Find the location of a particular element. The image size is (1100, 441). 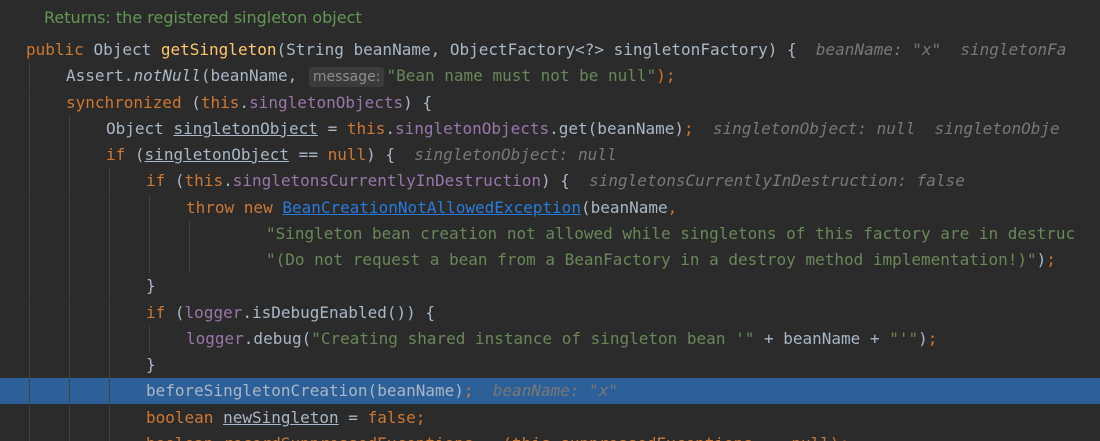

code-token: } is located at coordinates (151, 285).